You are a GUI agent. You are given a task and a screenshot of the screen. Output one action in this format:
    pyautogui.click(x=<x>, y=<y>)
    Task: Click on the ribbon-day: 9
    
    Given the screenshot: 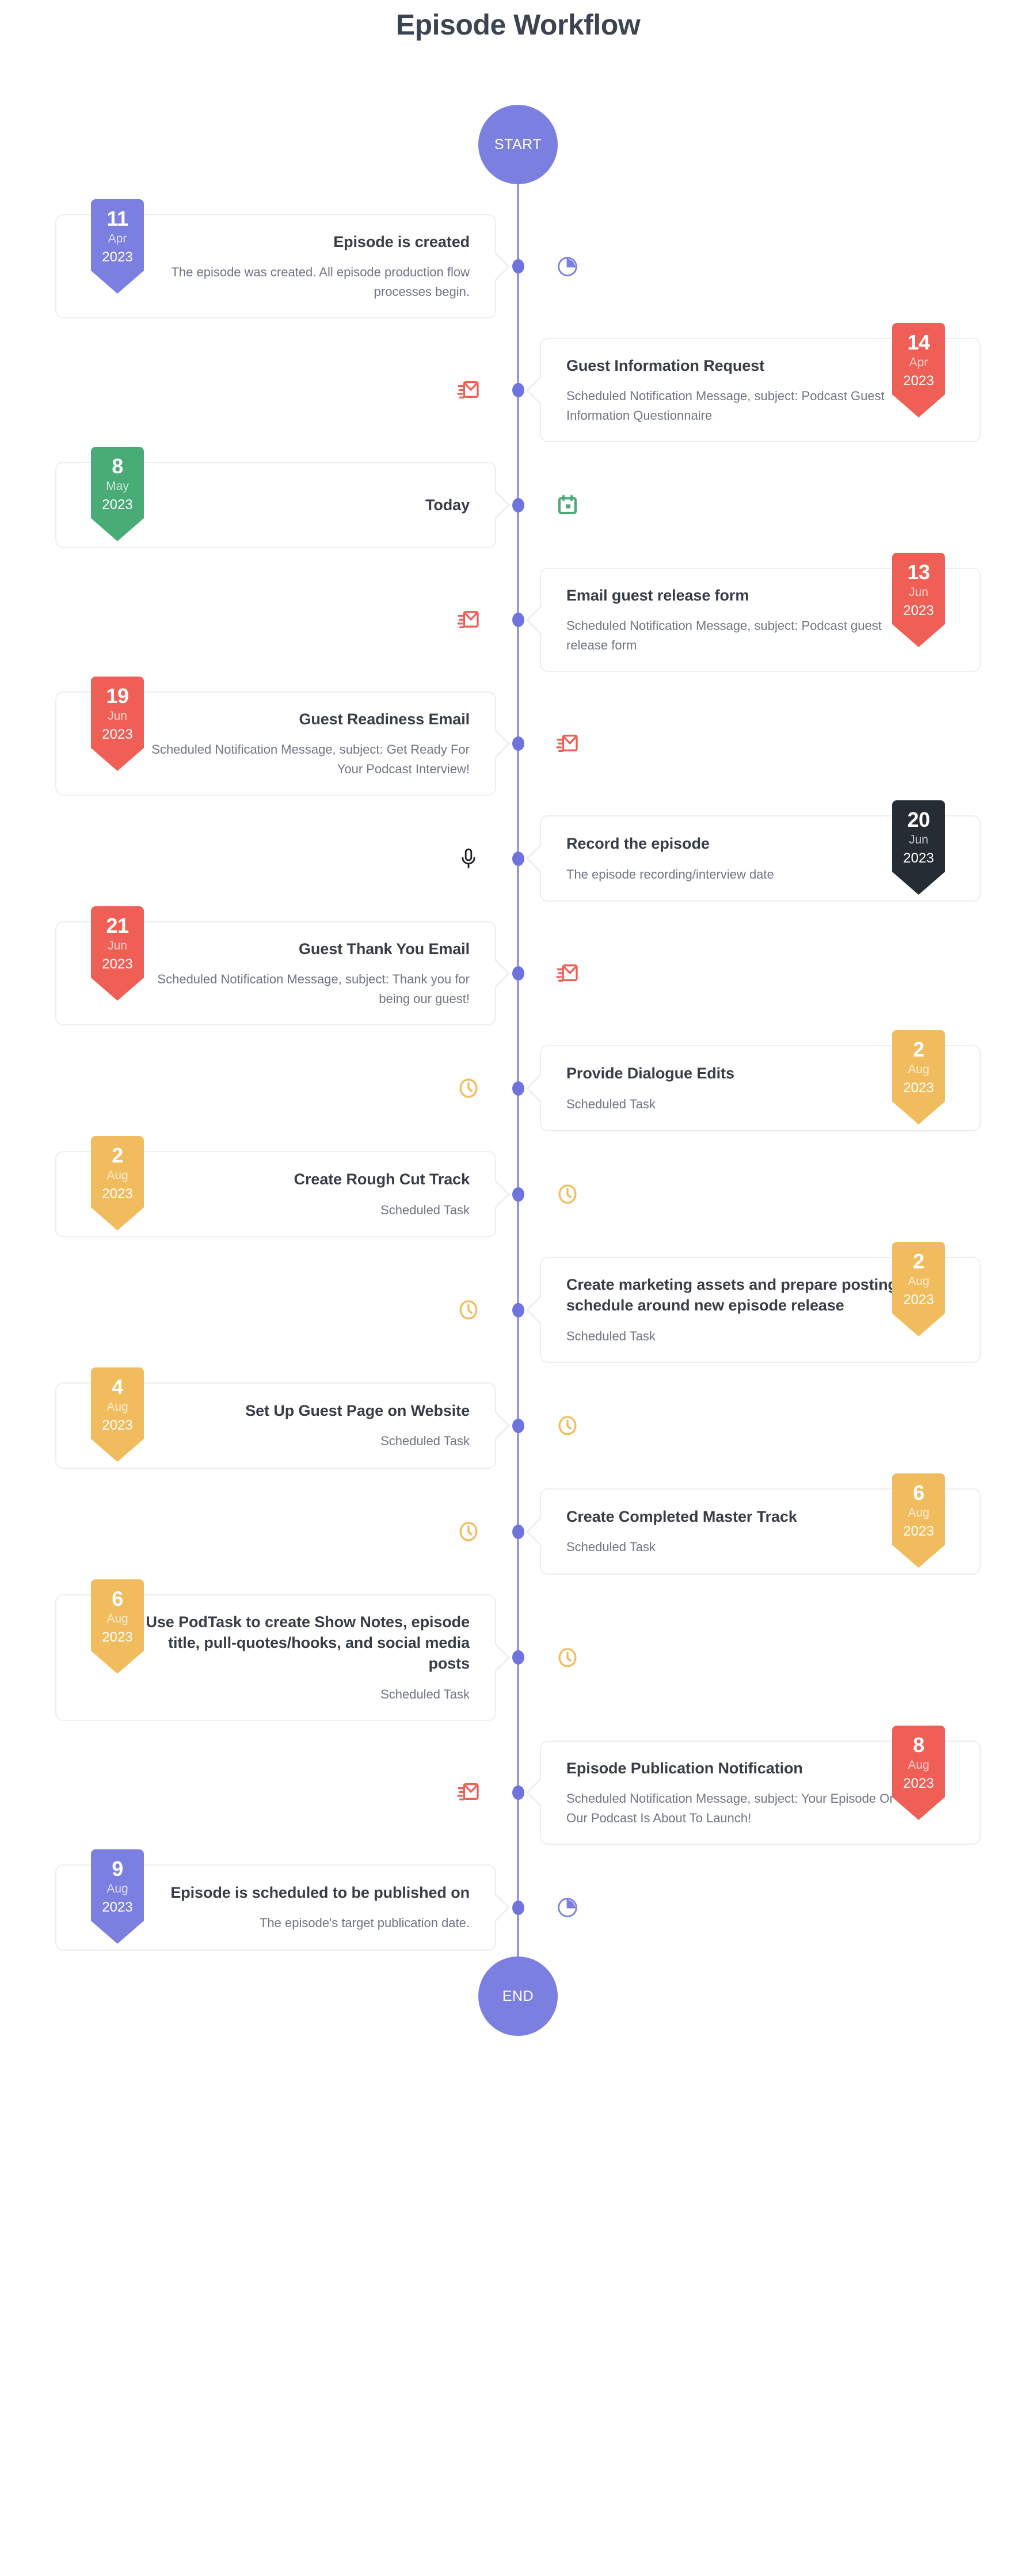 What is the action you would take?
    pyautogui.click(x=117, y=1869)
    